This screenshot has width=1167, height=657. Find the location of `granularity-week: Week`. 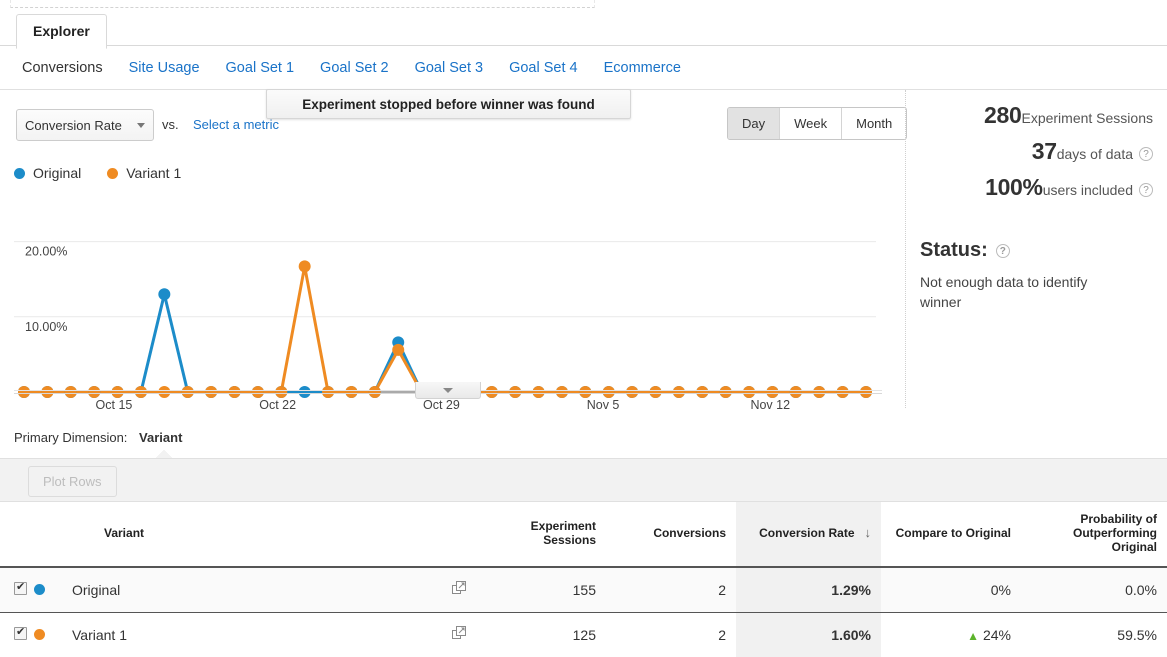

granularity-week: Week is located at coordinates (811, 123).